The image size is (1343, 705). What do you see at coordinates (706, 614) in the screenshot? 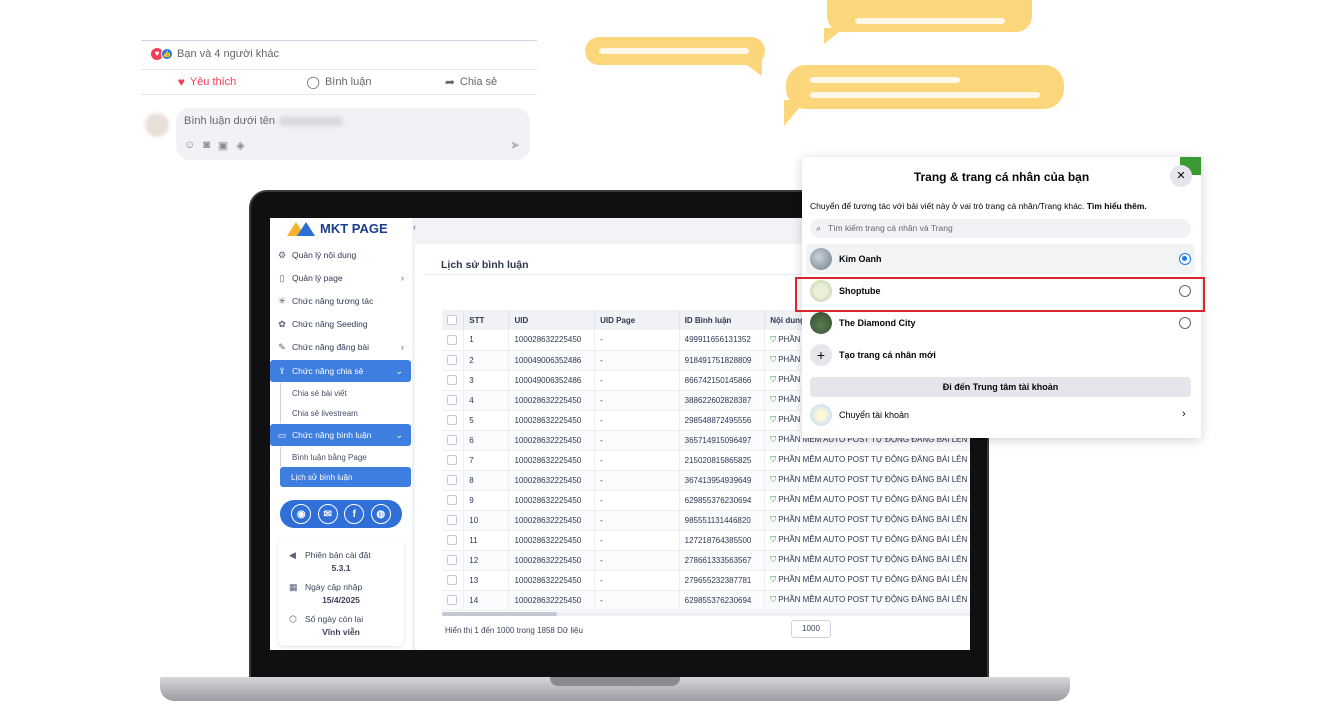
I see `horizontal-scrollbar` at bounding box center [706, 614].